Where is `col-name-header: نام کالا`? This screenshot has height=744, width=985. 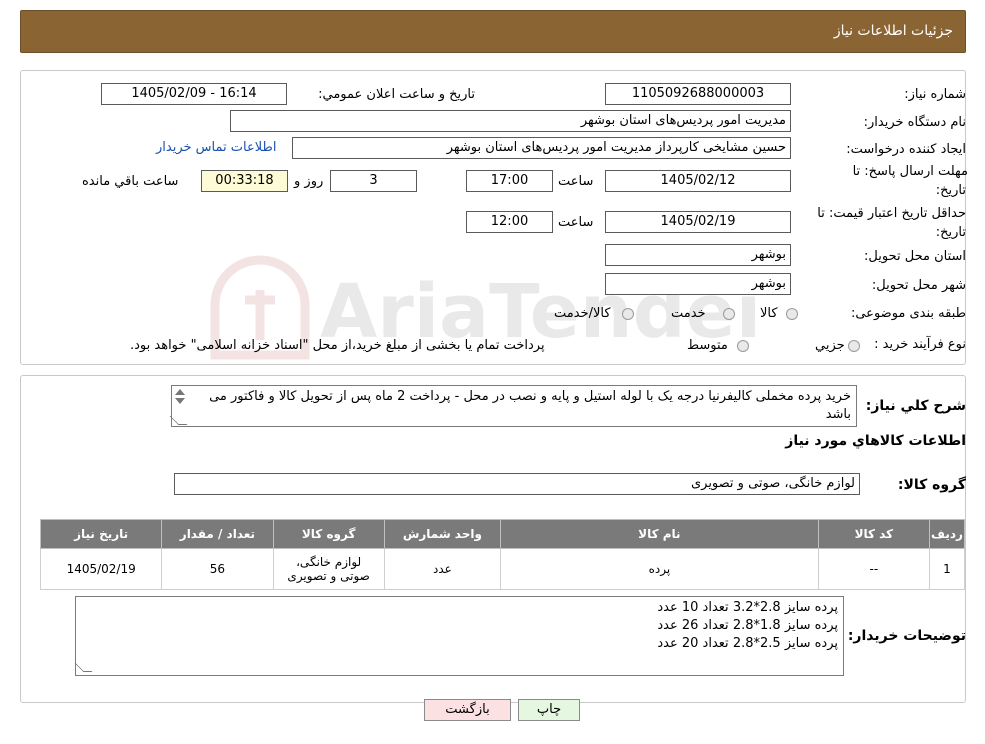
col-name-header: نام کالا is located at coordinates (659, 534).